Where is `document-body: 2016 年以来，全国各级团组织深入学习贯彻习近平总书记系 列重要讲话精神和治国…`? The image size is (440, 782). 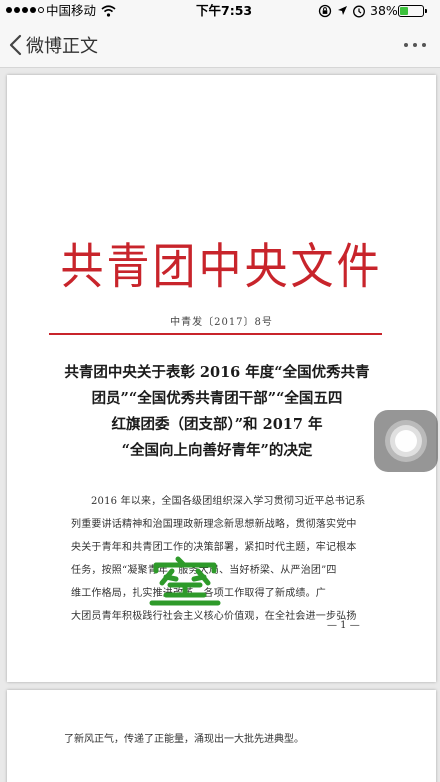 document-body: 2016 年以来，全国各级团组织深入学习贯彻习近平总书记系 列重要讲话精神和治国… is located at coordinates (226, 559).